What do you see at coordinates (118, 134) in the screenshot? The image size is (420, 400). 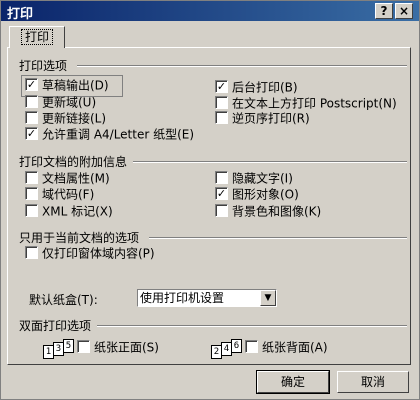 I see `allow-a4-letter-label: 允许重调 A4/Letter 纸型(E)` at bounding box center [118, 134].